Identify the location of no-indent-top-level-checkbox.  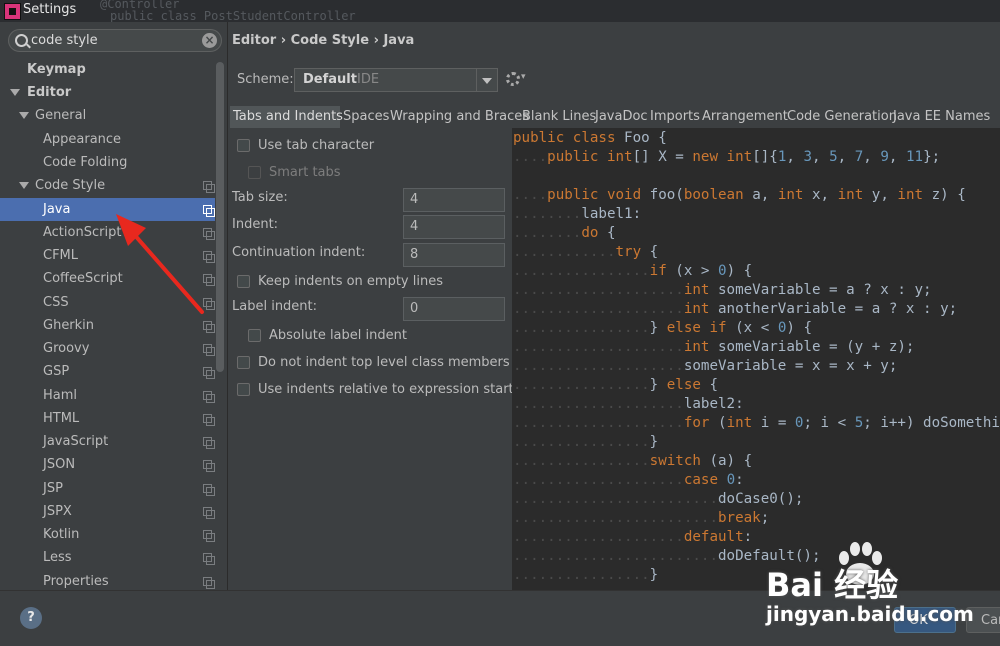
(243, 362).